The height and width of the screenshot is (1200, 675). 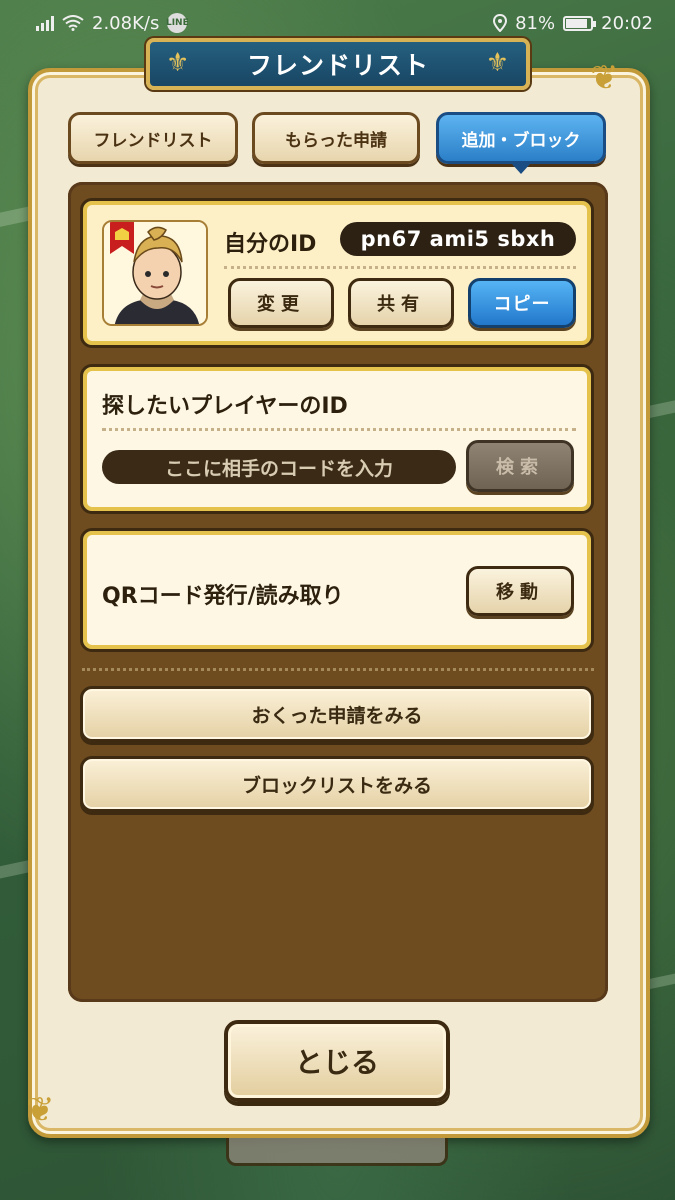 What do you see at coordinates (270, 244) in the screenshot?
I see `my-id-label: 自分のID` at bounding box center [270, 244].